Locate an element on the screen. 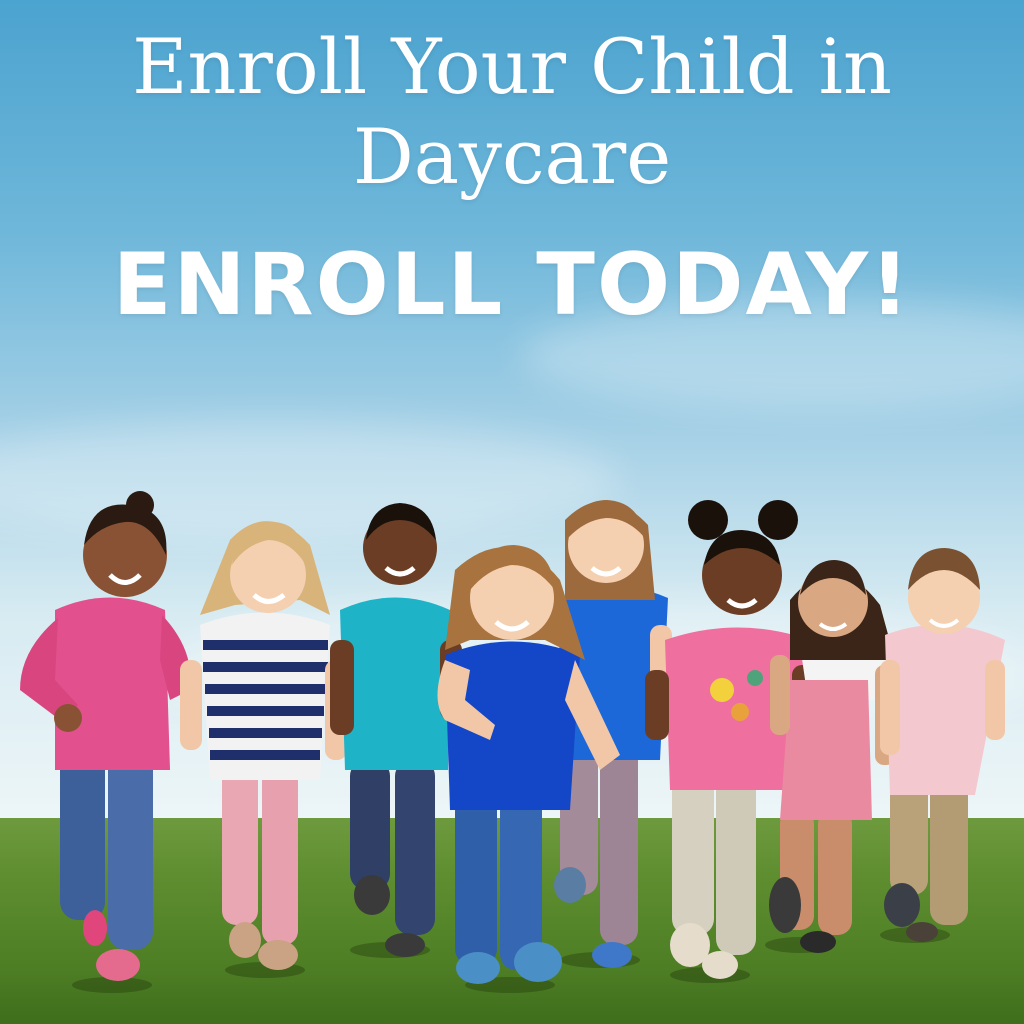 Image resolution: width=1024 pixels, height=1024 pixels. enroll-today-text: ENROLL TODAY! is located at coordinates (512, 285).